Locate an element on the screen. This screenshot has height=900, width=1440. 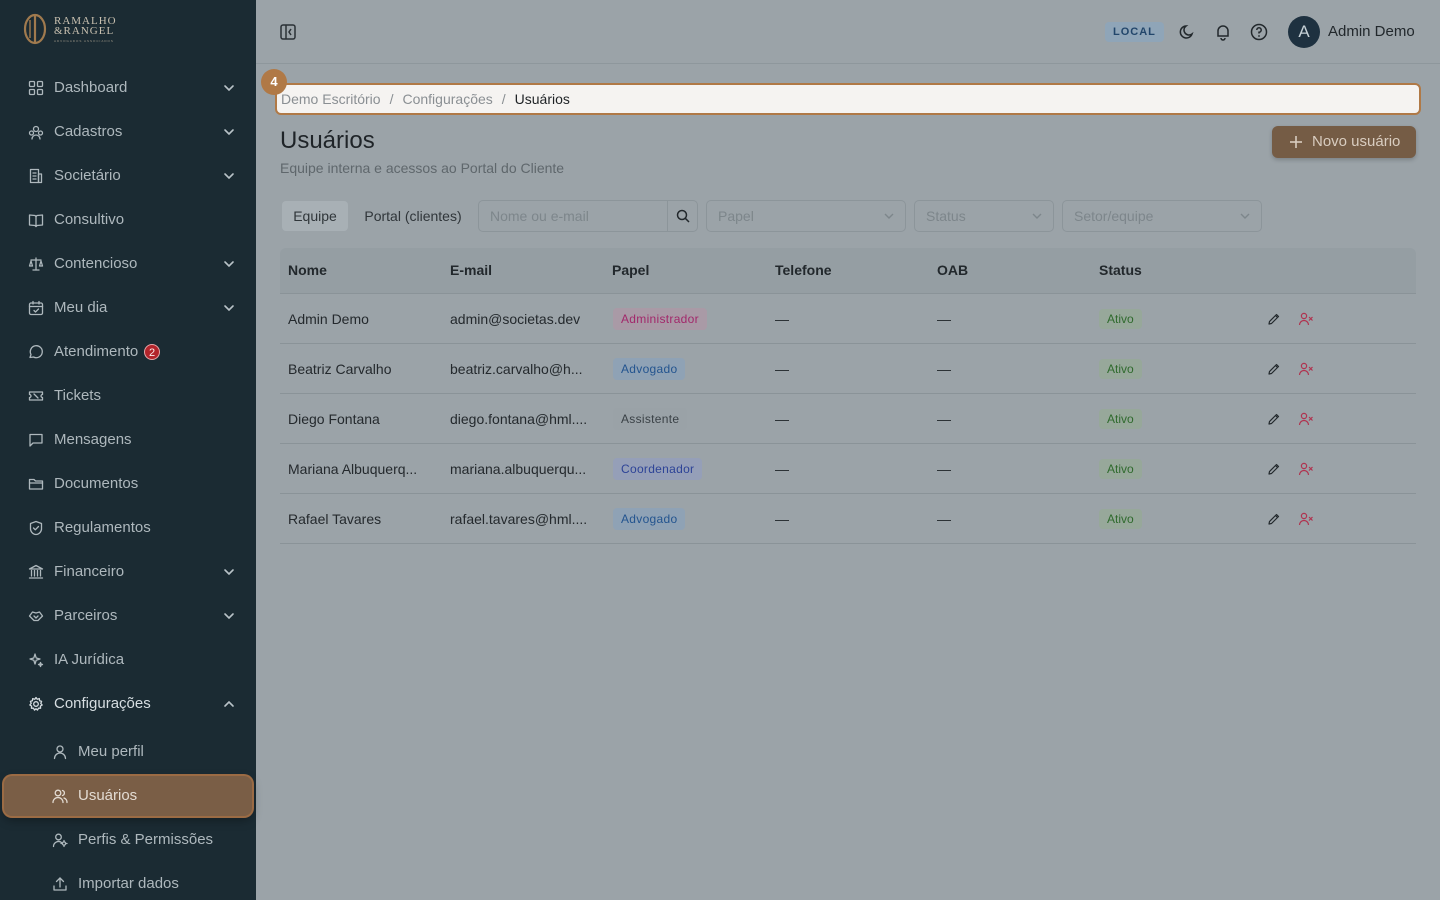
brand-logo: RAMALHO &RANGEL ADVOGADOS ASSOCIADOS is located at coordinates (69, 29).